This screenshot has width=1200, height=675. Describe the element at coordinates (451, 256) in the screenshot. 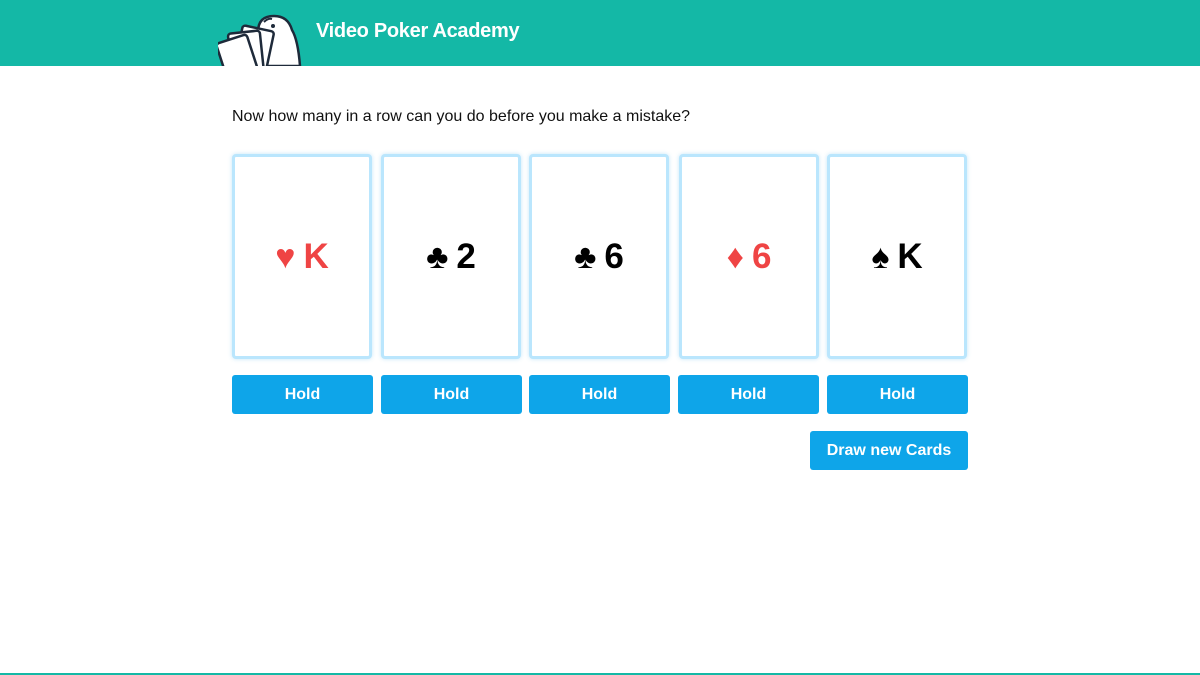

I see `card-2: ♣ 2` at that location.